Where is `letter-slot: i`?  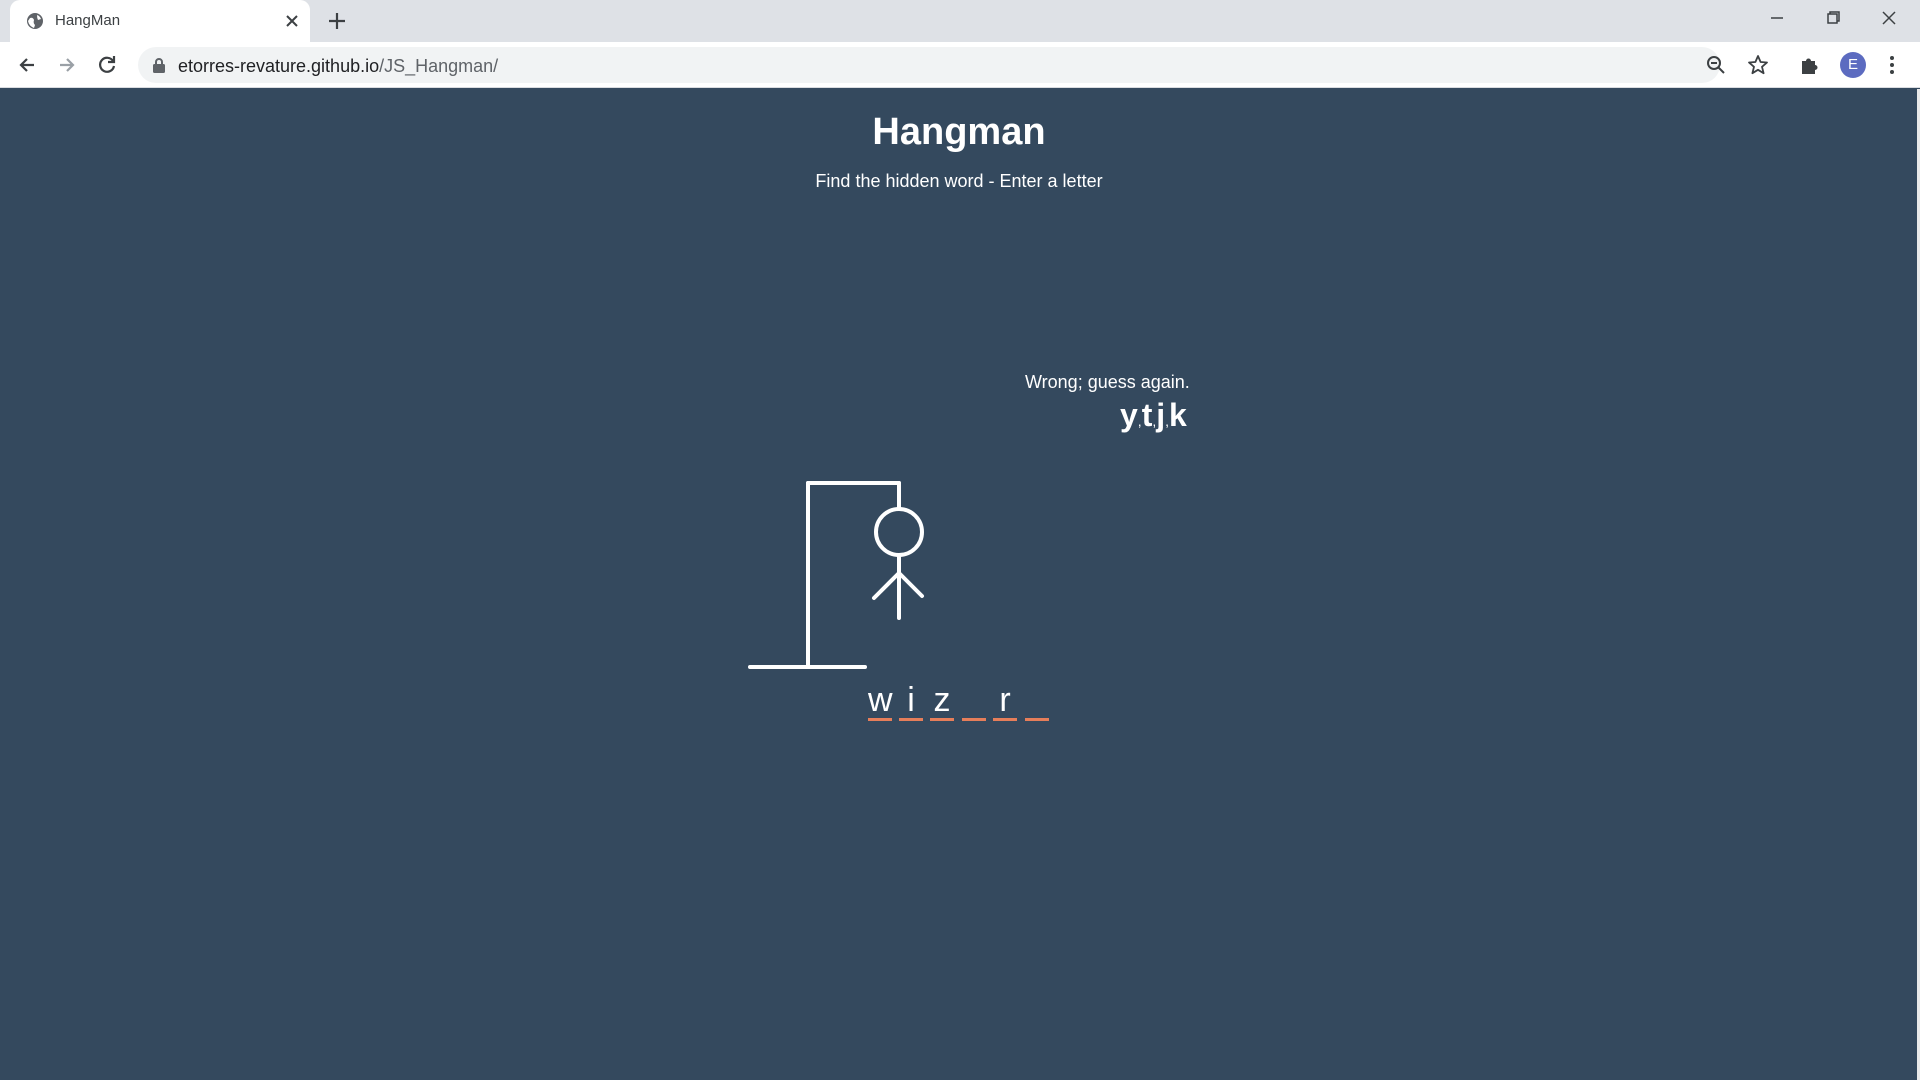
letter-slot: i is located at coordinates (911, 711).